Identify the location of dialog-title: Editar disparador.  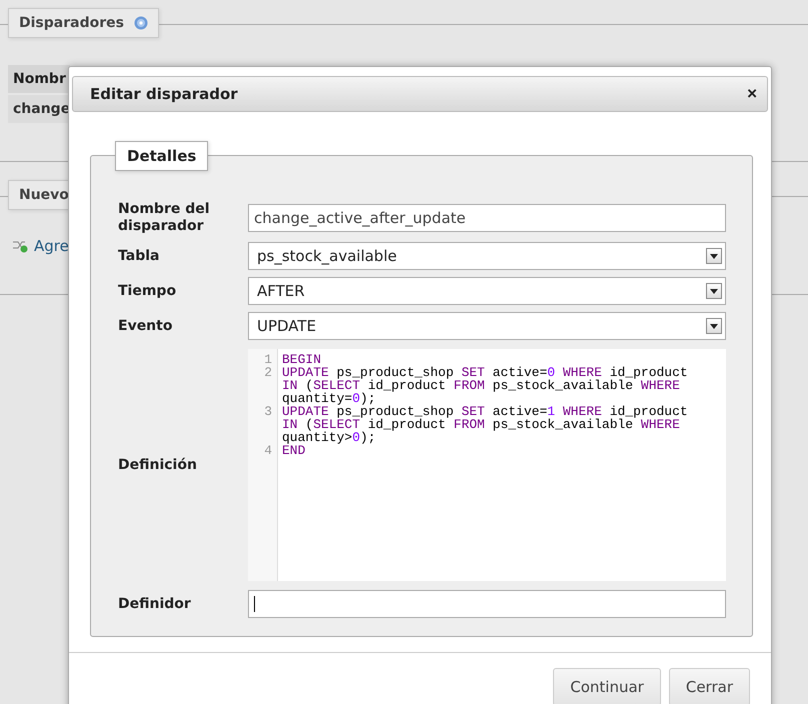
(164, 94).